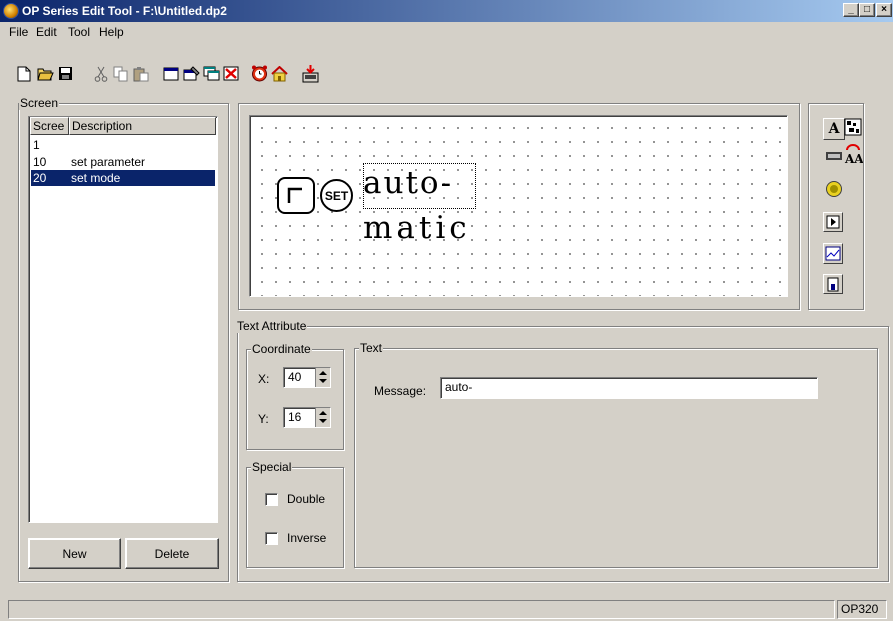  Describe the element at coordinates (833, 284) in the screenshot. I see `bar-tool-icon` at that location.